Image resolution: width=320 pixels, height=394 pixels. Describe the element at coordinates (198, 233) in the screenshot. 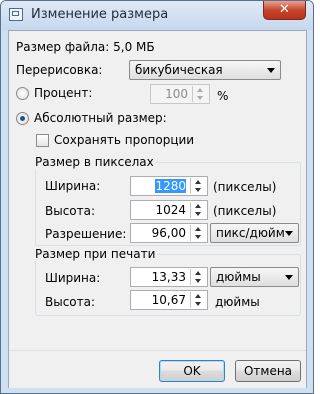

I see `resolution-spin-buttons` at that location.